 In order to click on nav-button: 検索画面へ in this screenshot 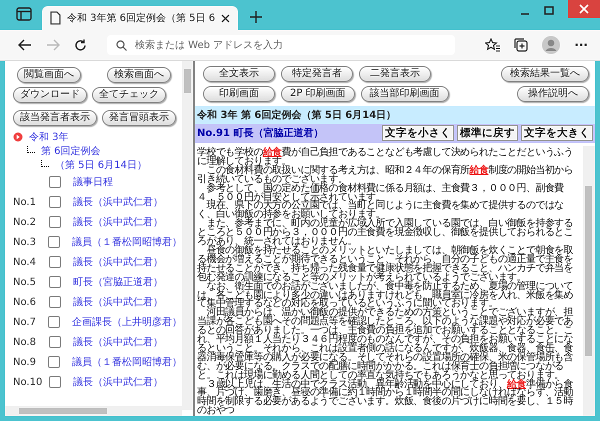, I will do `click(139, 75)`.